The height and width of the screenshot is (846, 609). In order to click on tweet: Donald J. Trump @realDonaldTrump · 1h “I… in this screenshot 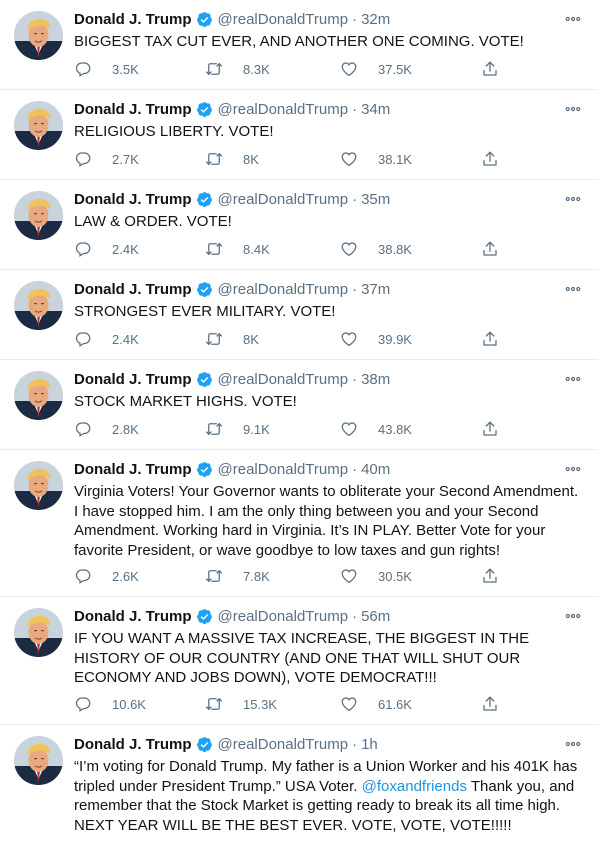, I will do `click(299, 785)`.